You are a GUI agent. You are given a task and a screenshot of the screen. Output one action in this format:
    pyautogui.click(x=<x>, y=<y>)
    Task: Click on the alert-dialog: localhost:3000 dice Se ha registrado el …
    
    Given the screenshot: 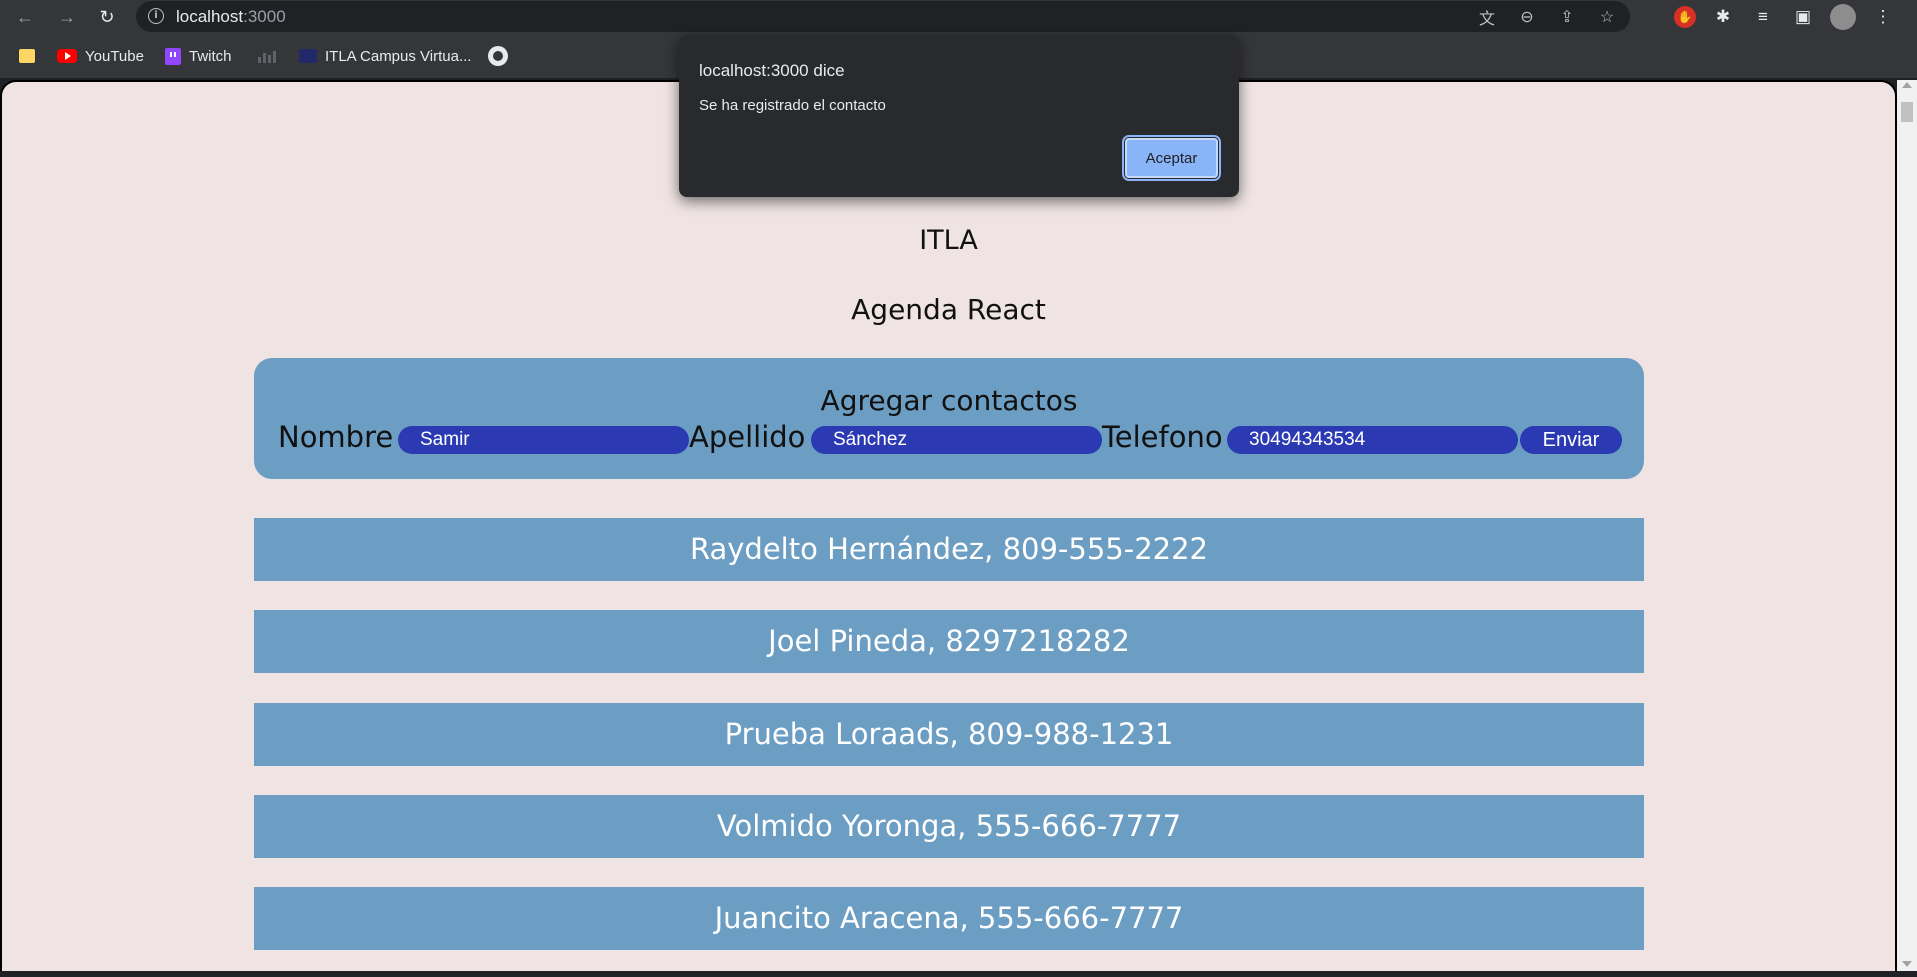 What is the action you would take?
    pyautogui.click(x=959, y=116)
    